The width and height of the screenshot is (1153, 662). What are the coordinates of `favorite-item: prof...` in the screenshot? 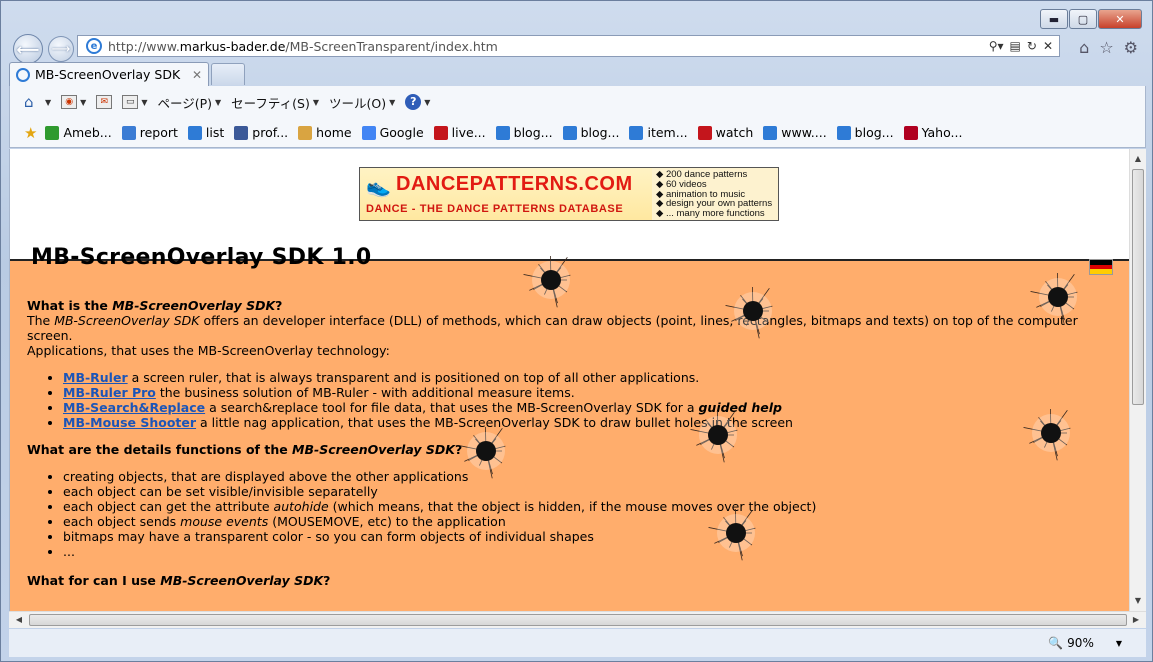 It's located at (261, 132).